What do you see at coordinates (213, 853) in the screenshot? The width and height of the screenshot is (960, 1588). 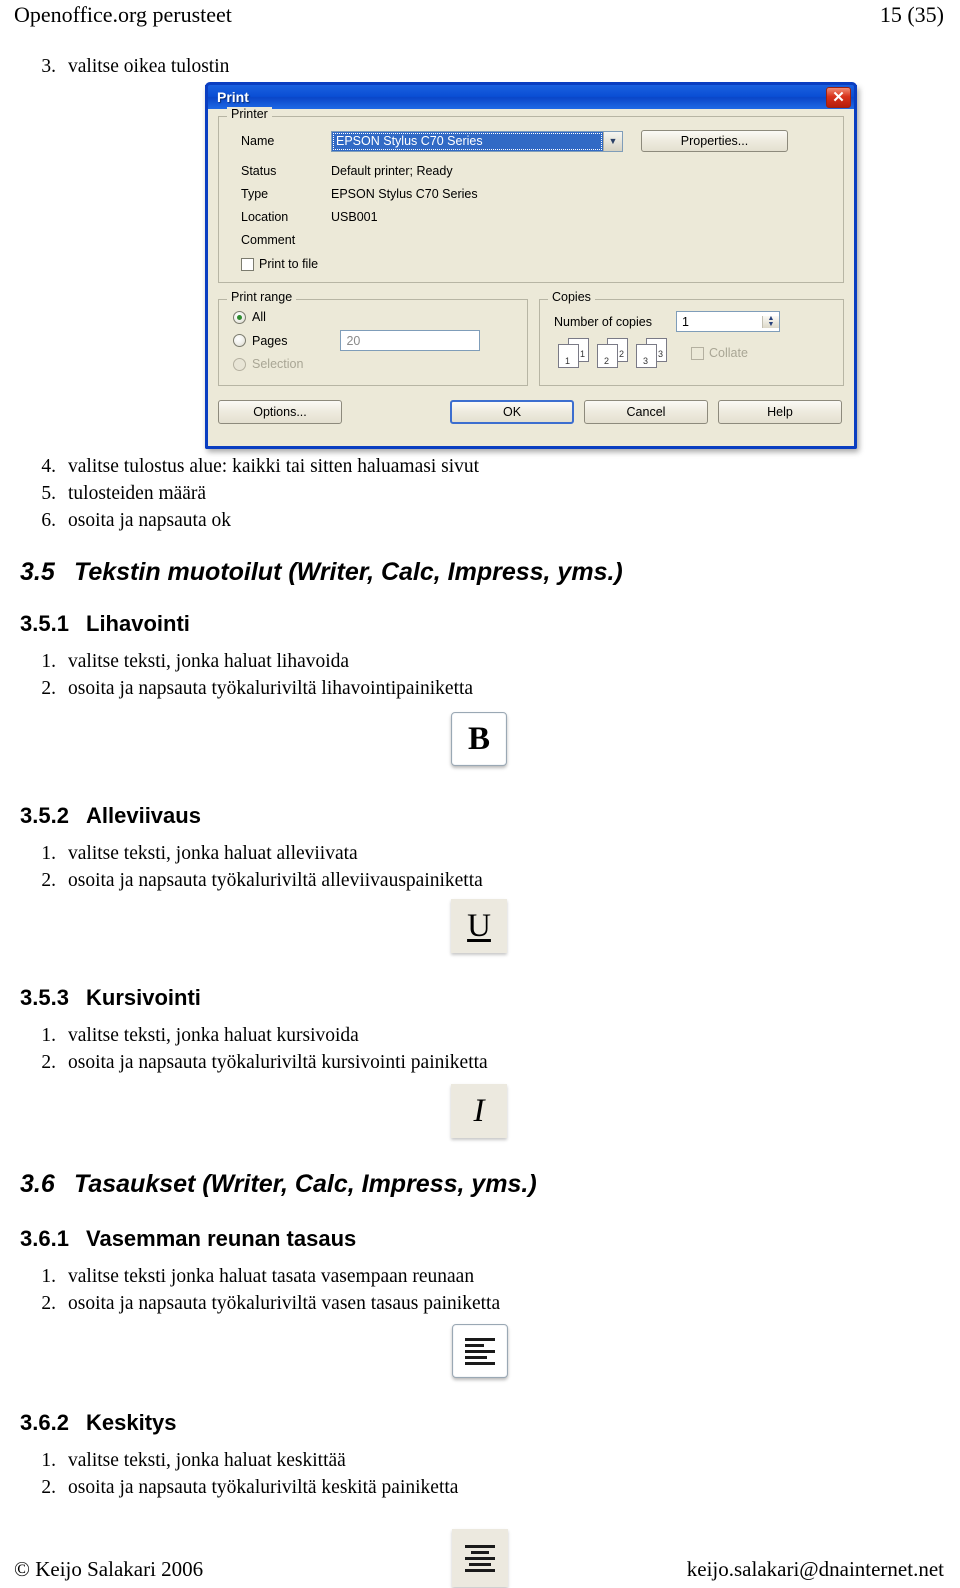 I see `step-text: valitse teksti, jonka haluat alleviivata` at bounding box center [213, 853].